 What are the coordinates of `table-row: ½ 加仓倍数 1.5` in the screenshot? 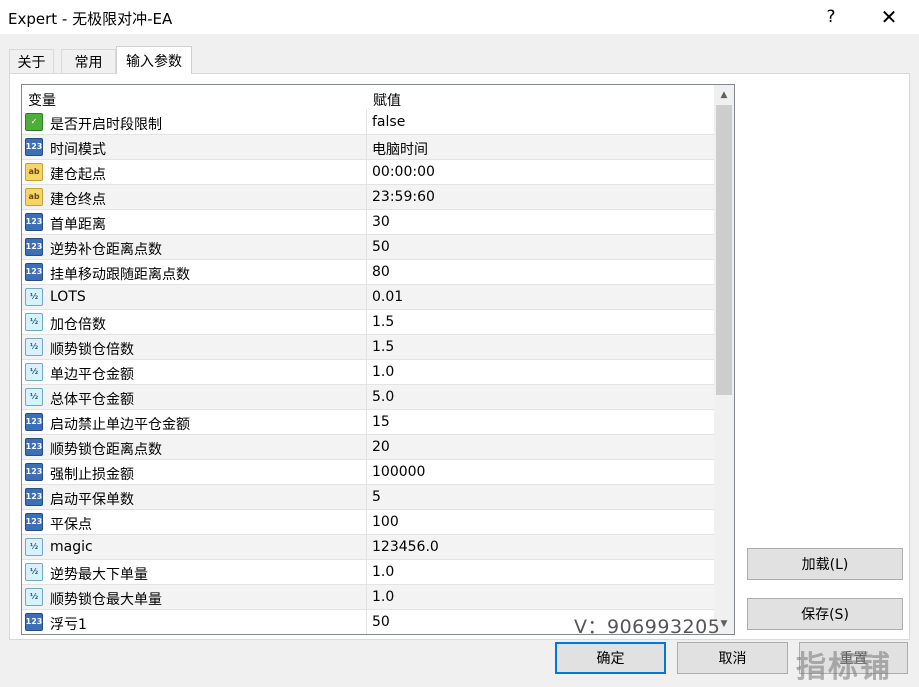 It's located at (368, 322).